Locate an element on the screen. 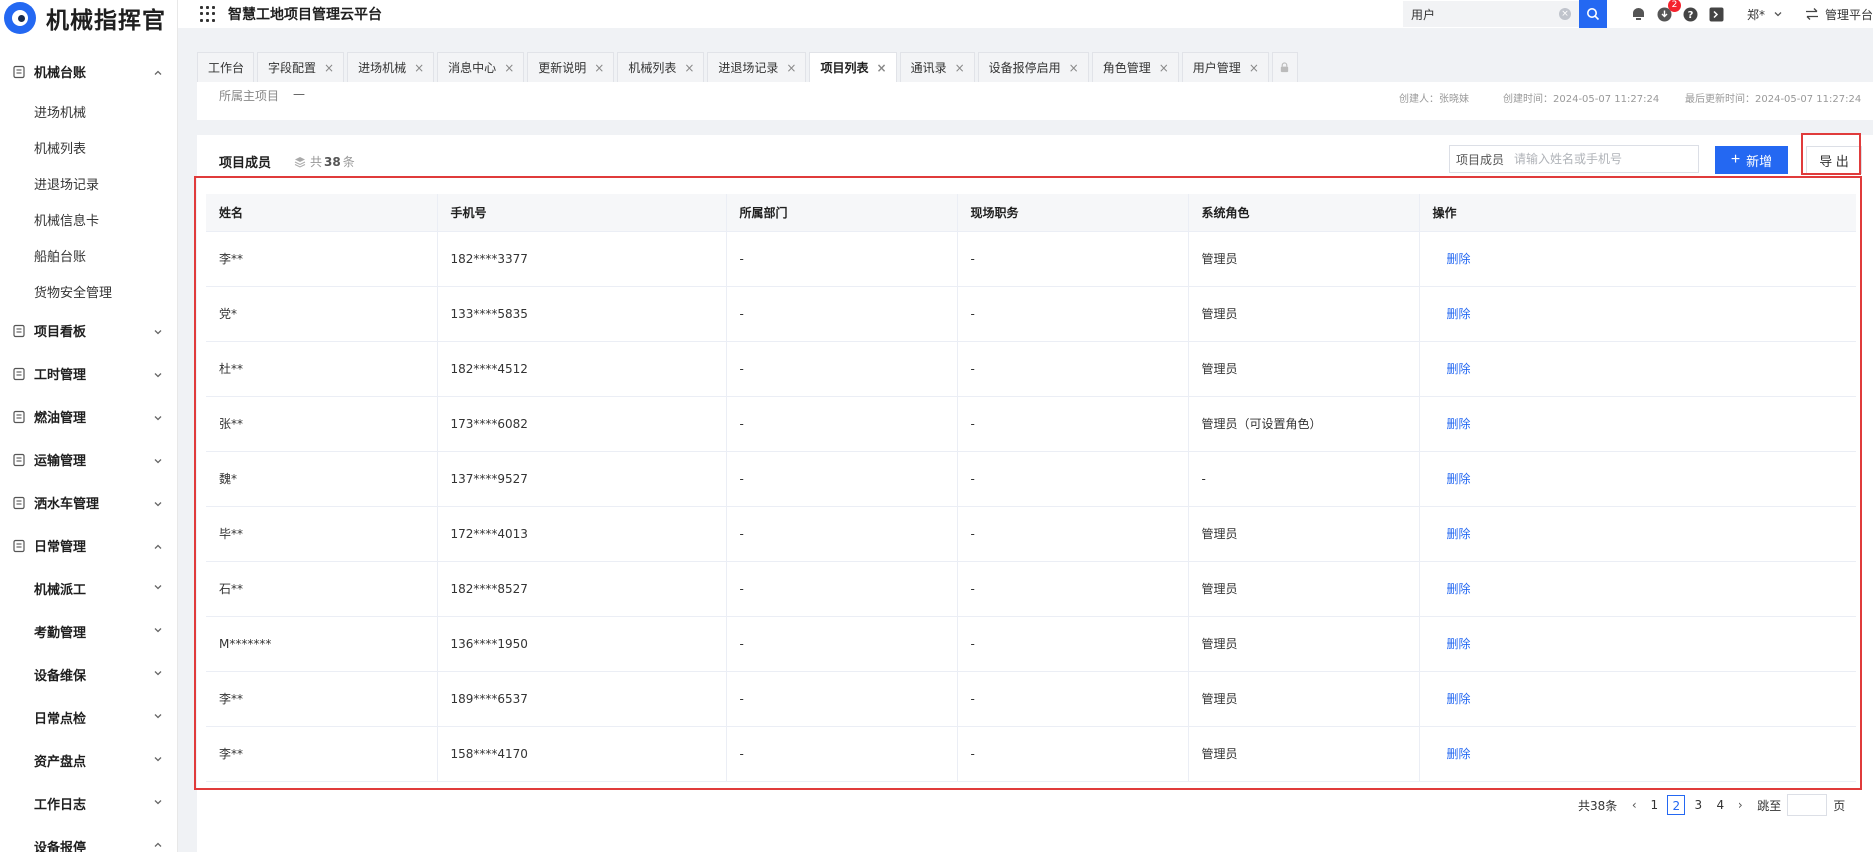 The height and width of the screenshot is (852, 1873). search-button is located at coordinates (1592, 14).